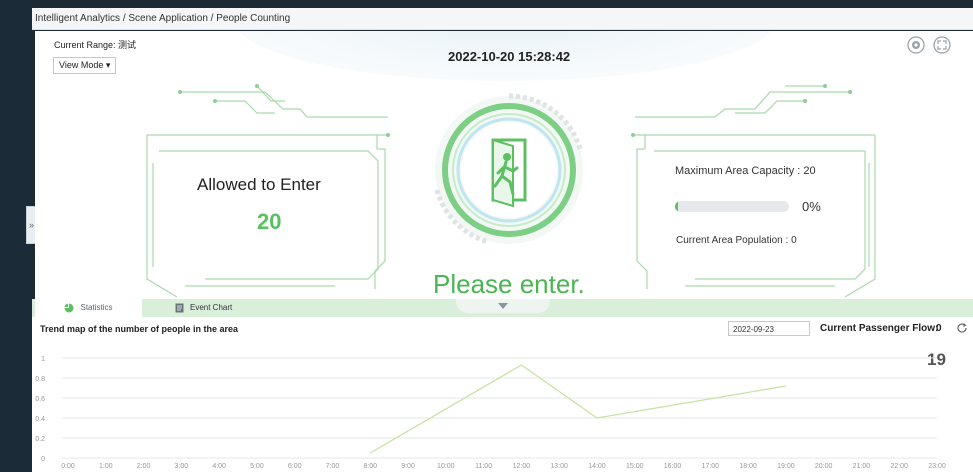 The image size is (973, 472). What do you see at coordinates (862, 466) in the screenshot?
I see `x-tick-label: 21:00` at bounding box center [862, 466].